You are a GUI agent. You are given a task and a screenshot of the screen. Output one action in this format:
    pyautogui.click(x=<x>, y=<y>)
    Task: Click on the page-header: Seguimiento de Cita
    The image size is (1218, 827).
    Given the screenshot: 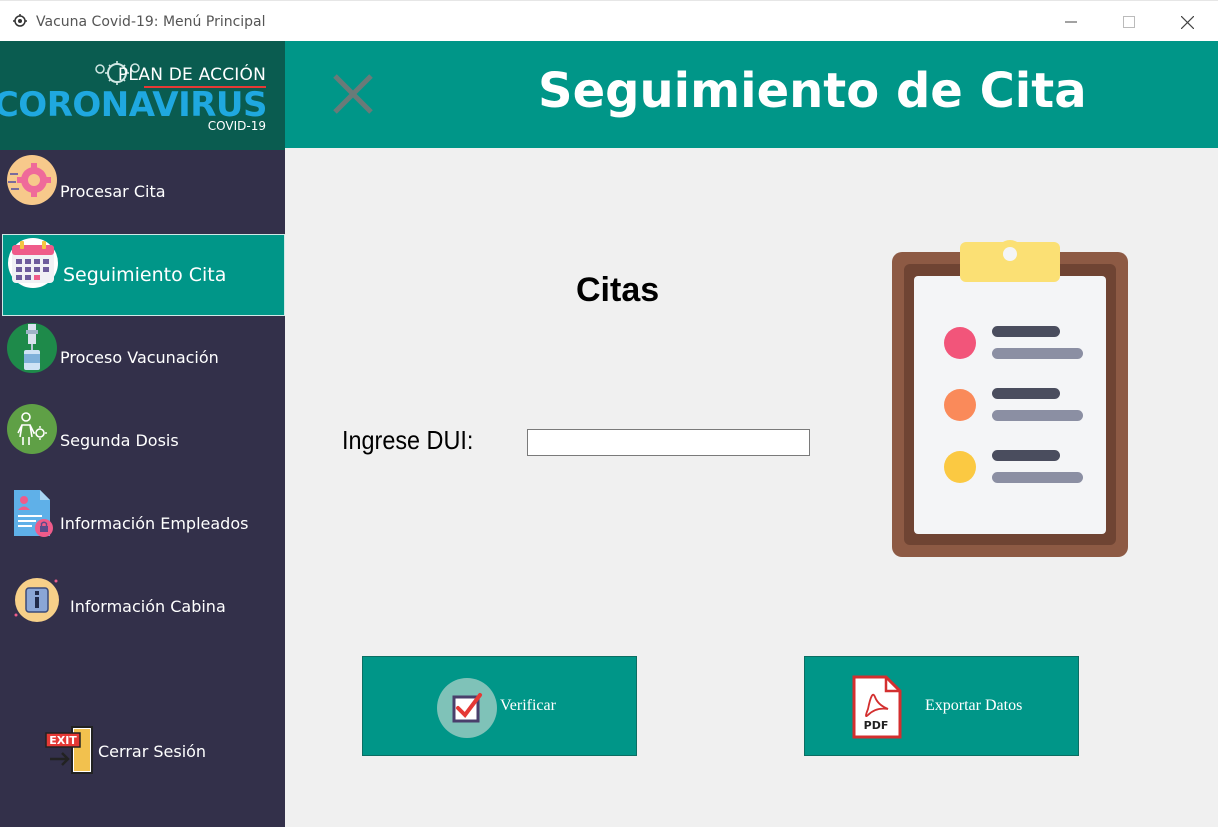 What is the action you would take?
    pyautogui.click(x=751, y=94)
    